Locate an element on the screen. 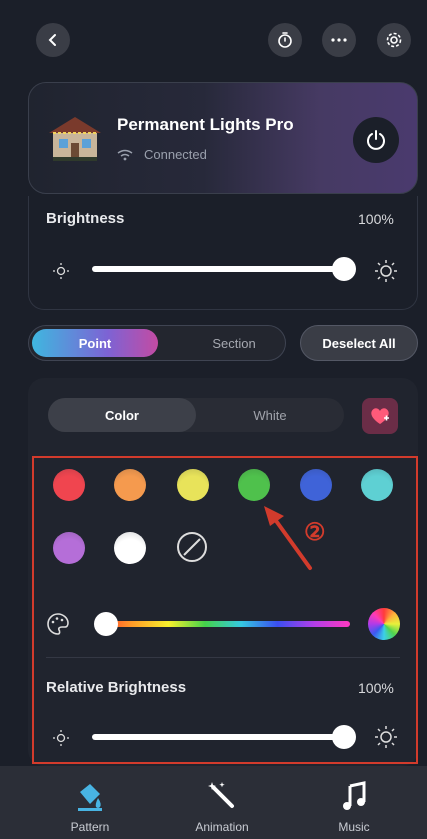 The image size is (427, 839). chevron-left-icon is located at coordinates (52, 40).